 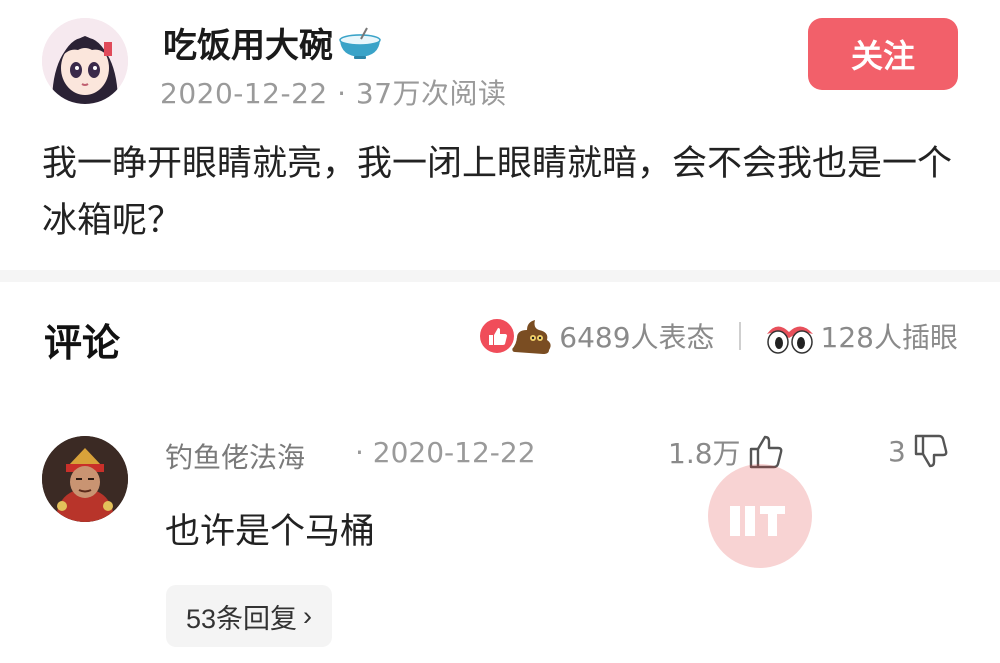 I want to click on author-name-text: 吃饭用大碗, so click(x=248, y=46).